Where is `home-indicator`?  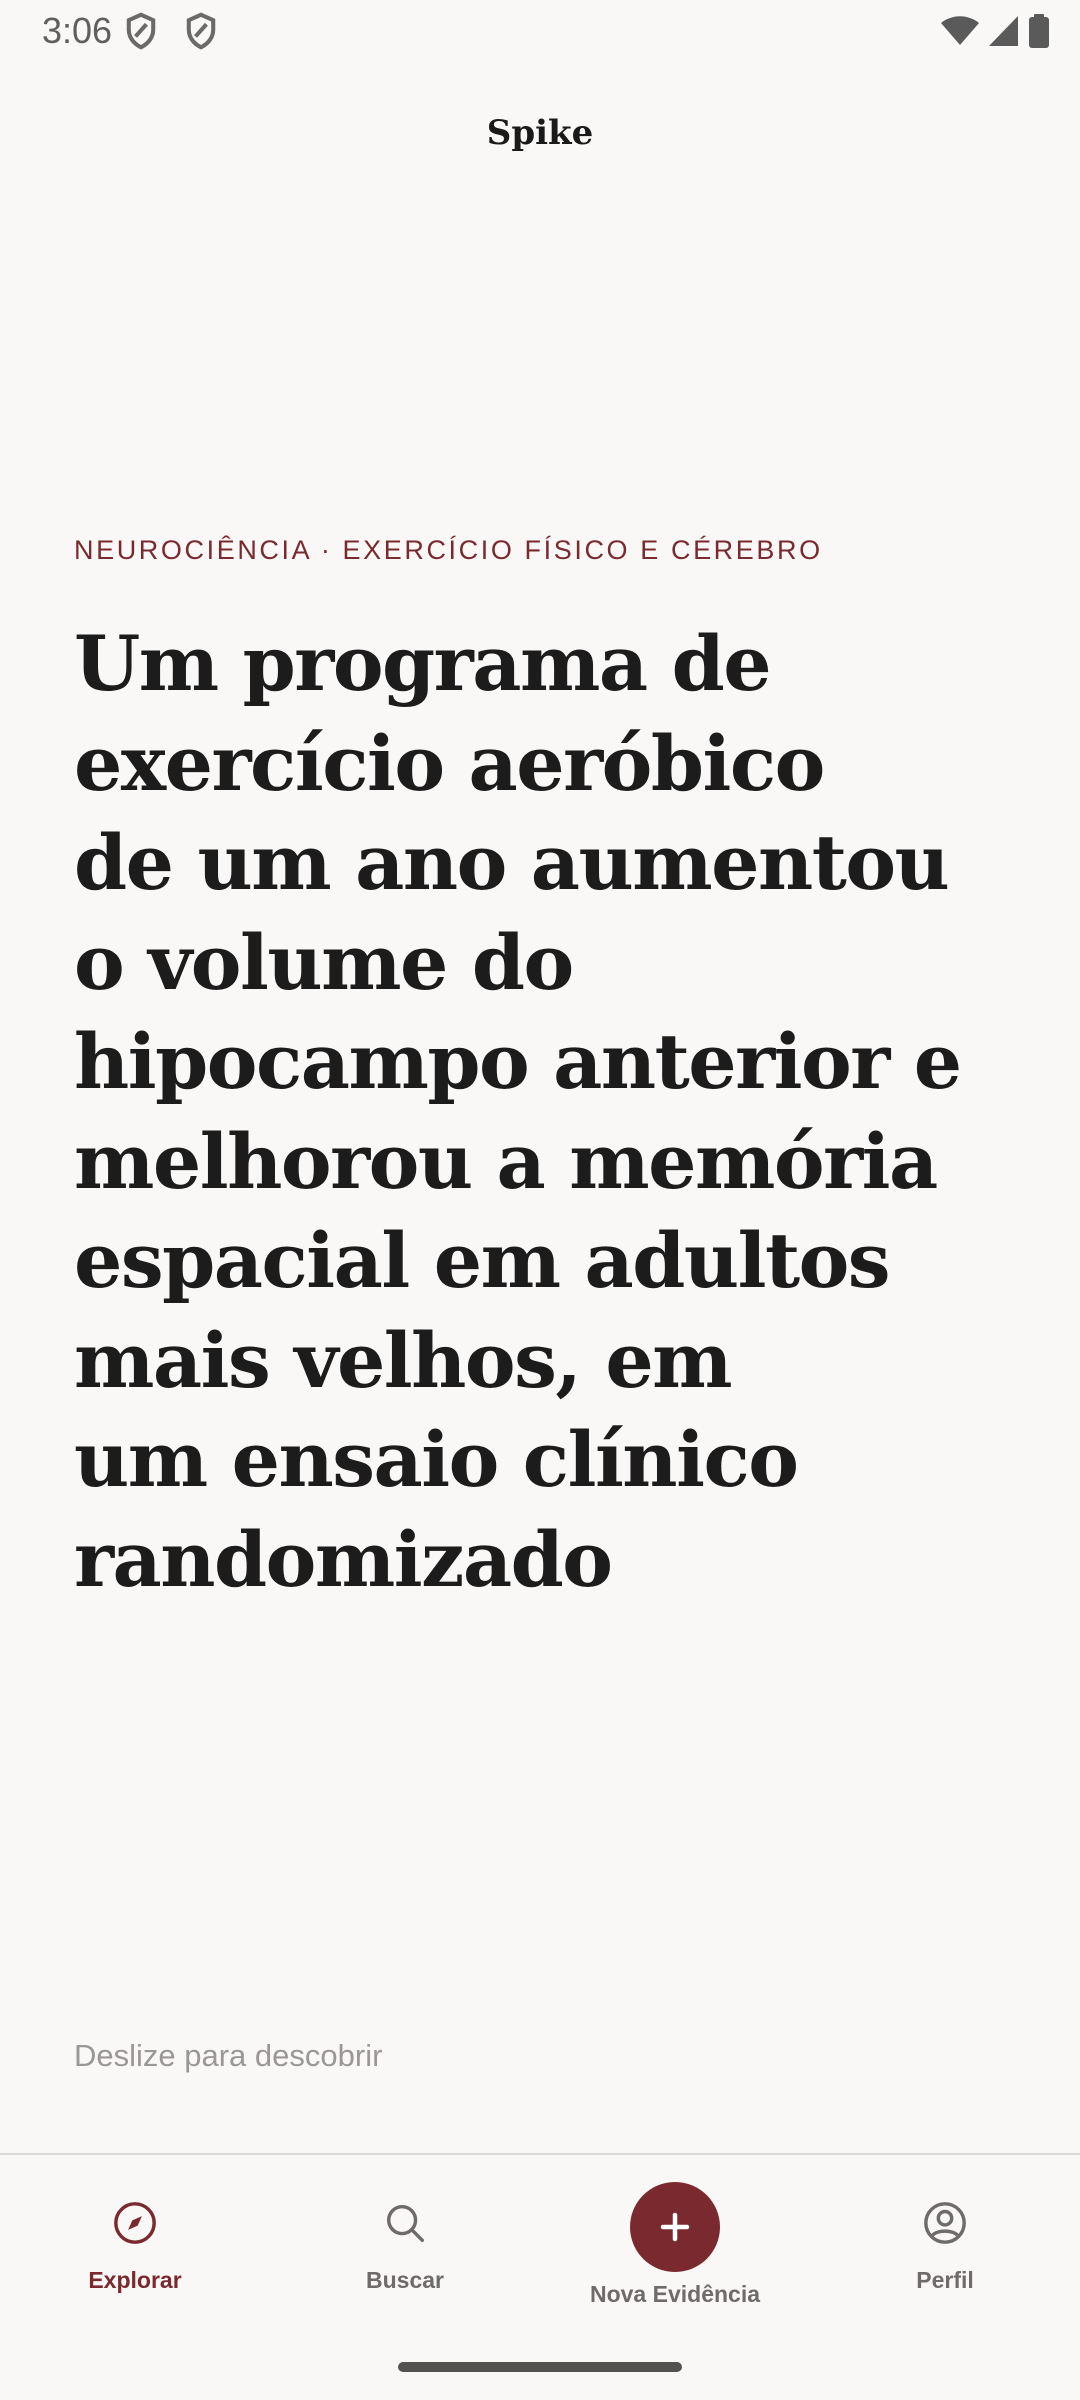 home-indicator is located at coordinates (540, 2367).